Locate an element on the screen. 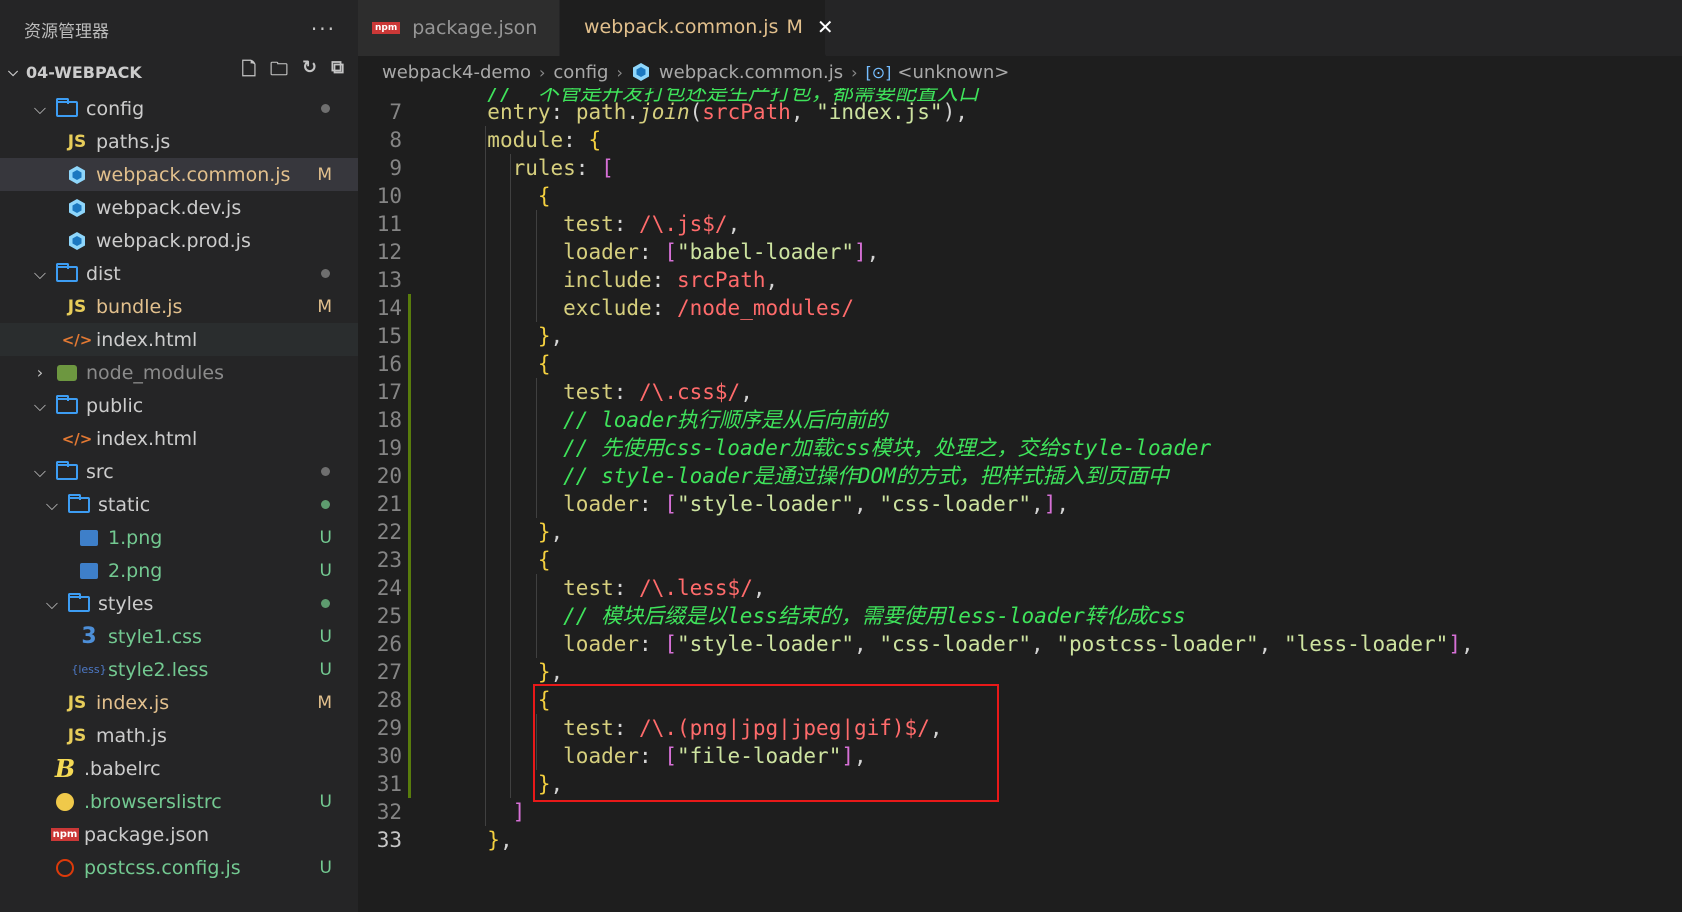  tree-item-label: static is located at coordinates (124, 504).